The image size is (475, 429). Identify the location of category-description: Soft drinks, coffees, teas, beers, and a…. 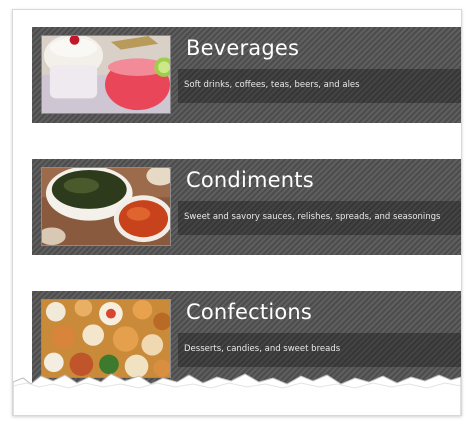
(272, 85).